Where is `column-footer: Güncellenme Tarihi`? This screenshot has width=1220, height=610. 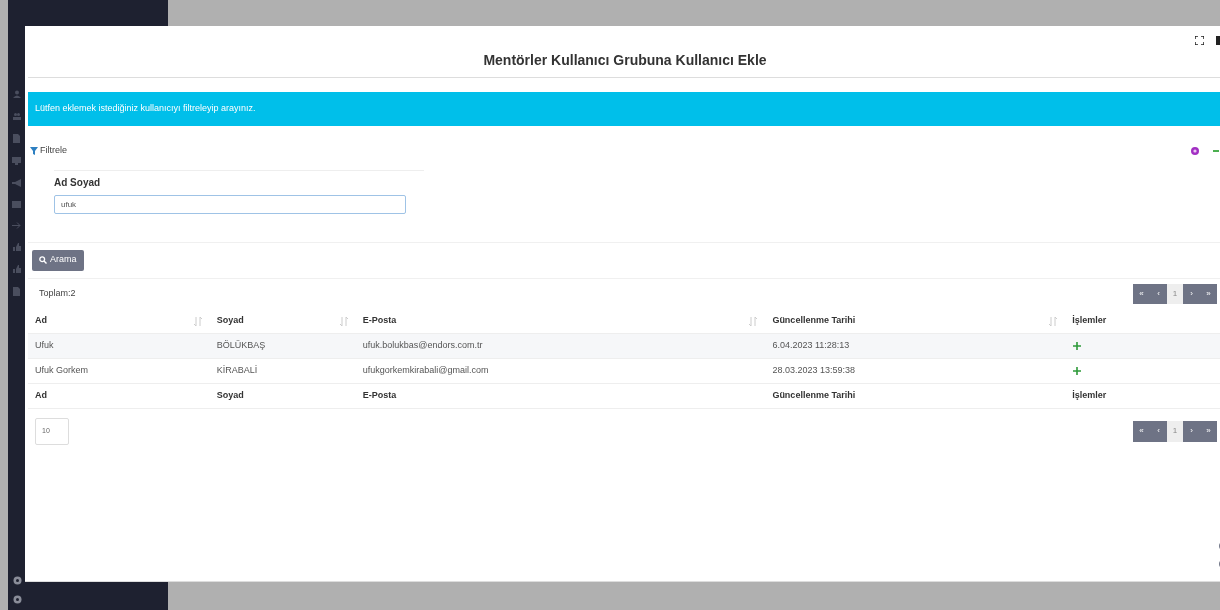
column-footer: Güncellenme Tarihi is located at coordinates (814, 394).